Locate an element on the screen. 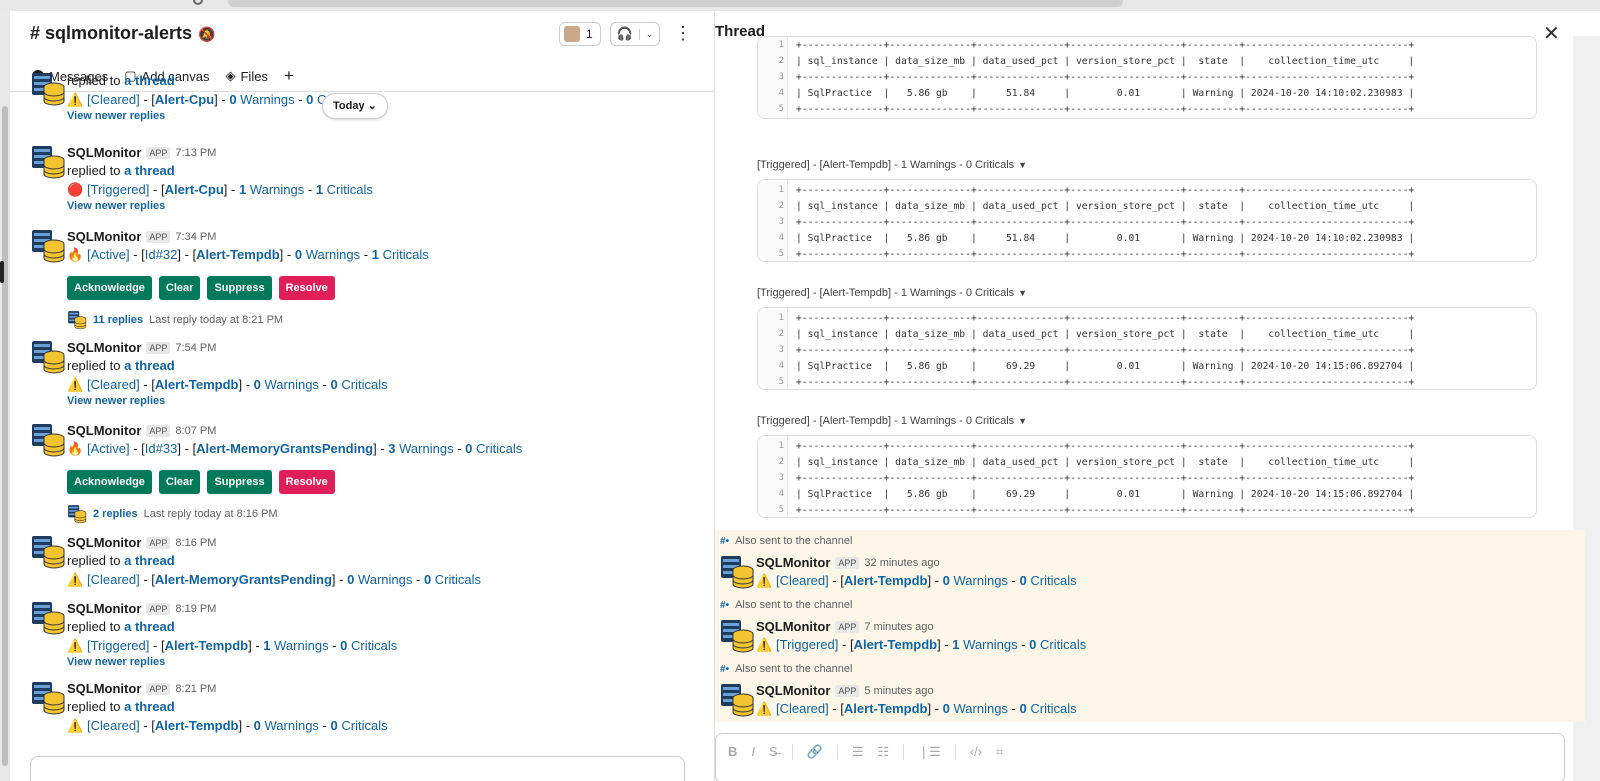 This screenshot has height=781, width=1600. channel-name: sqlmonitor-alerts is located at coordinates (118, 33).